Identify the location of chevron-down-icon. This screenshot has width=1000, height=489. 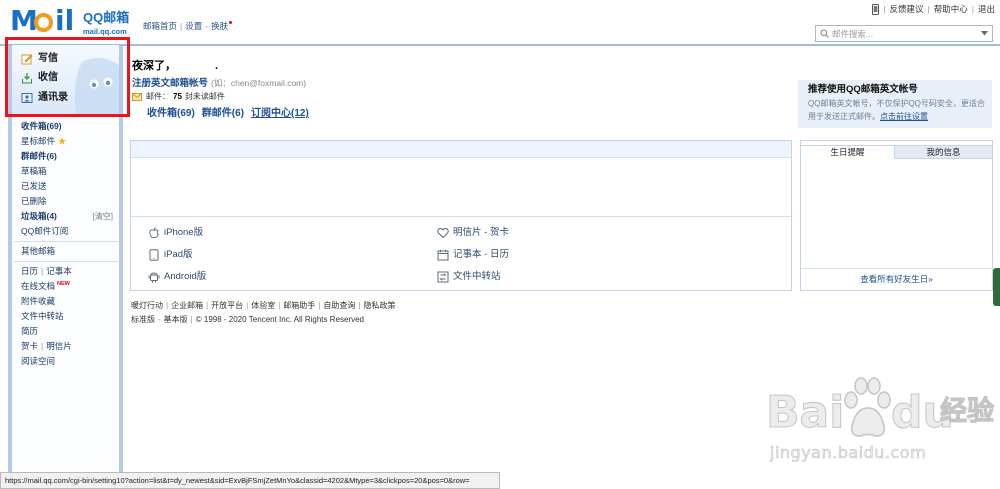
(984, 33).